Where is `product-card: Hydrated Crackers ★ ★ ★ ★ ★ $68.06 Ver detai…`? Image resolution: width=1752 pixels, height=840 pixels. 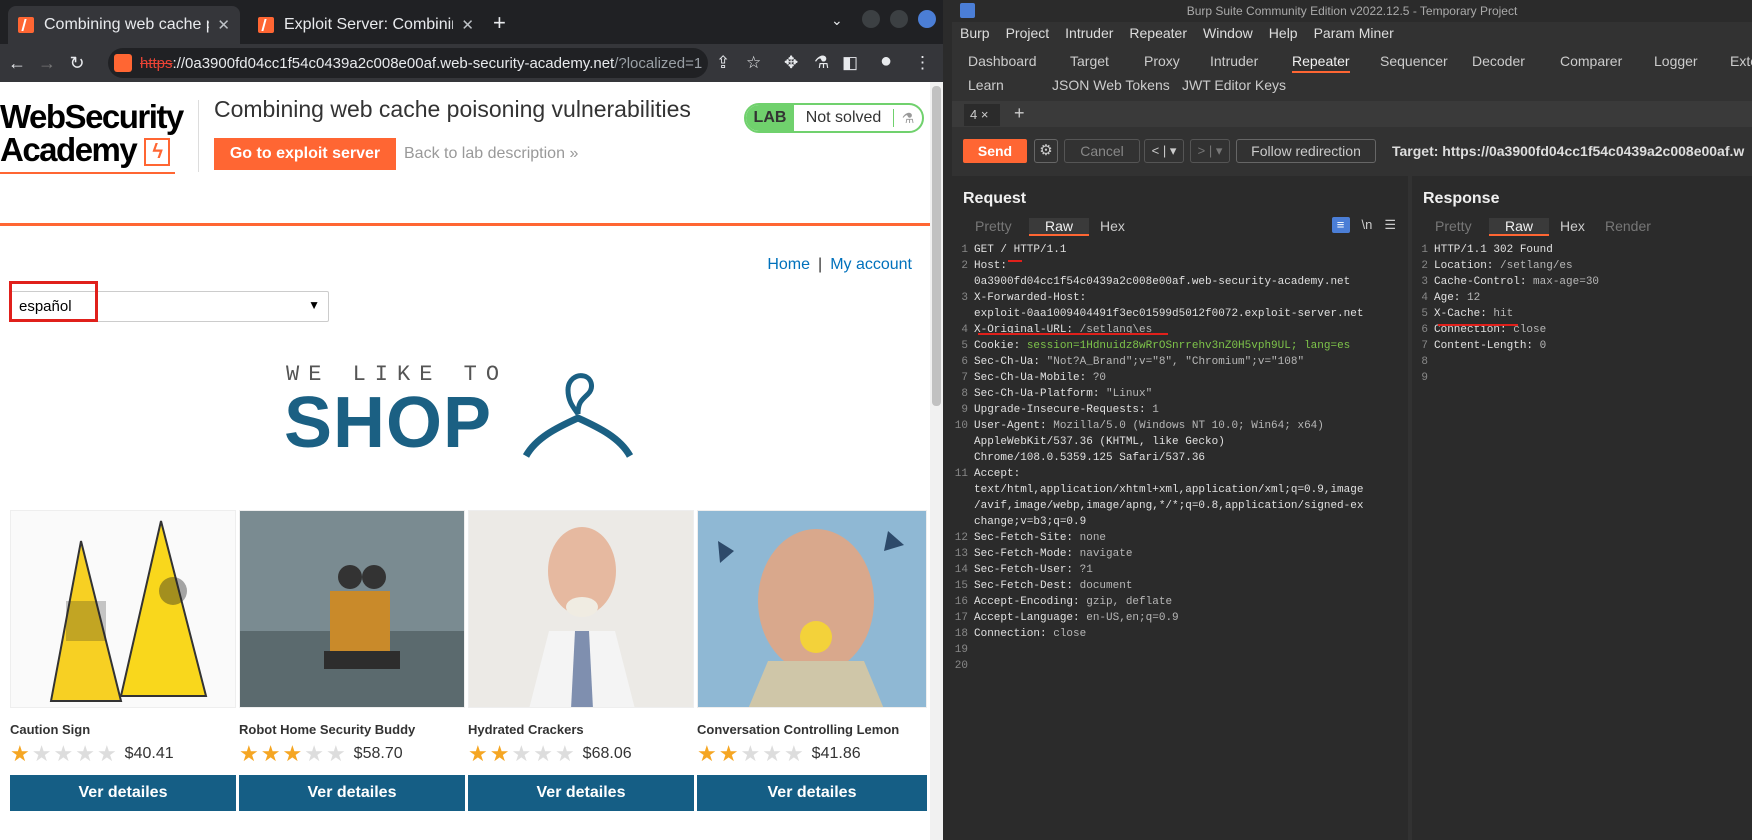 product-card: Hydrated Crackers ★ ★ ★ ★ ★ $68.06 Ver detai… is located at coordinates (581, 660).